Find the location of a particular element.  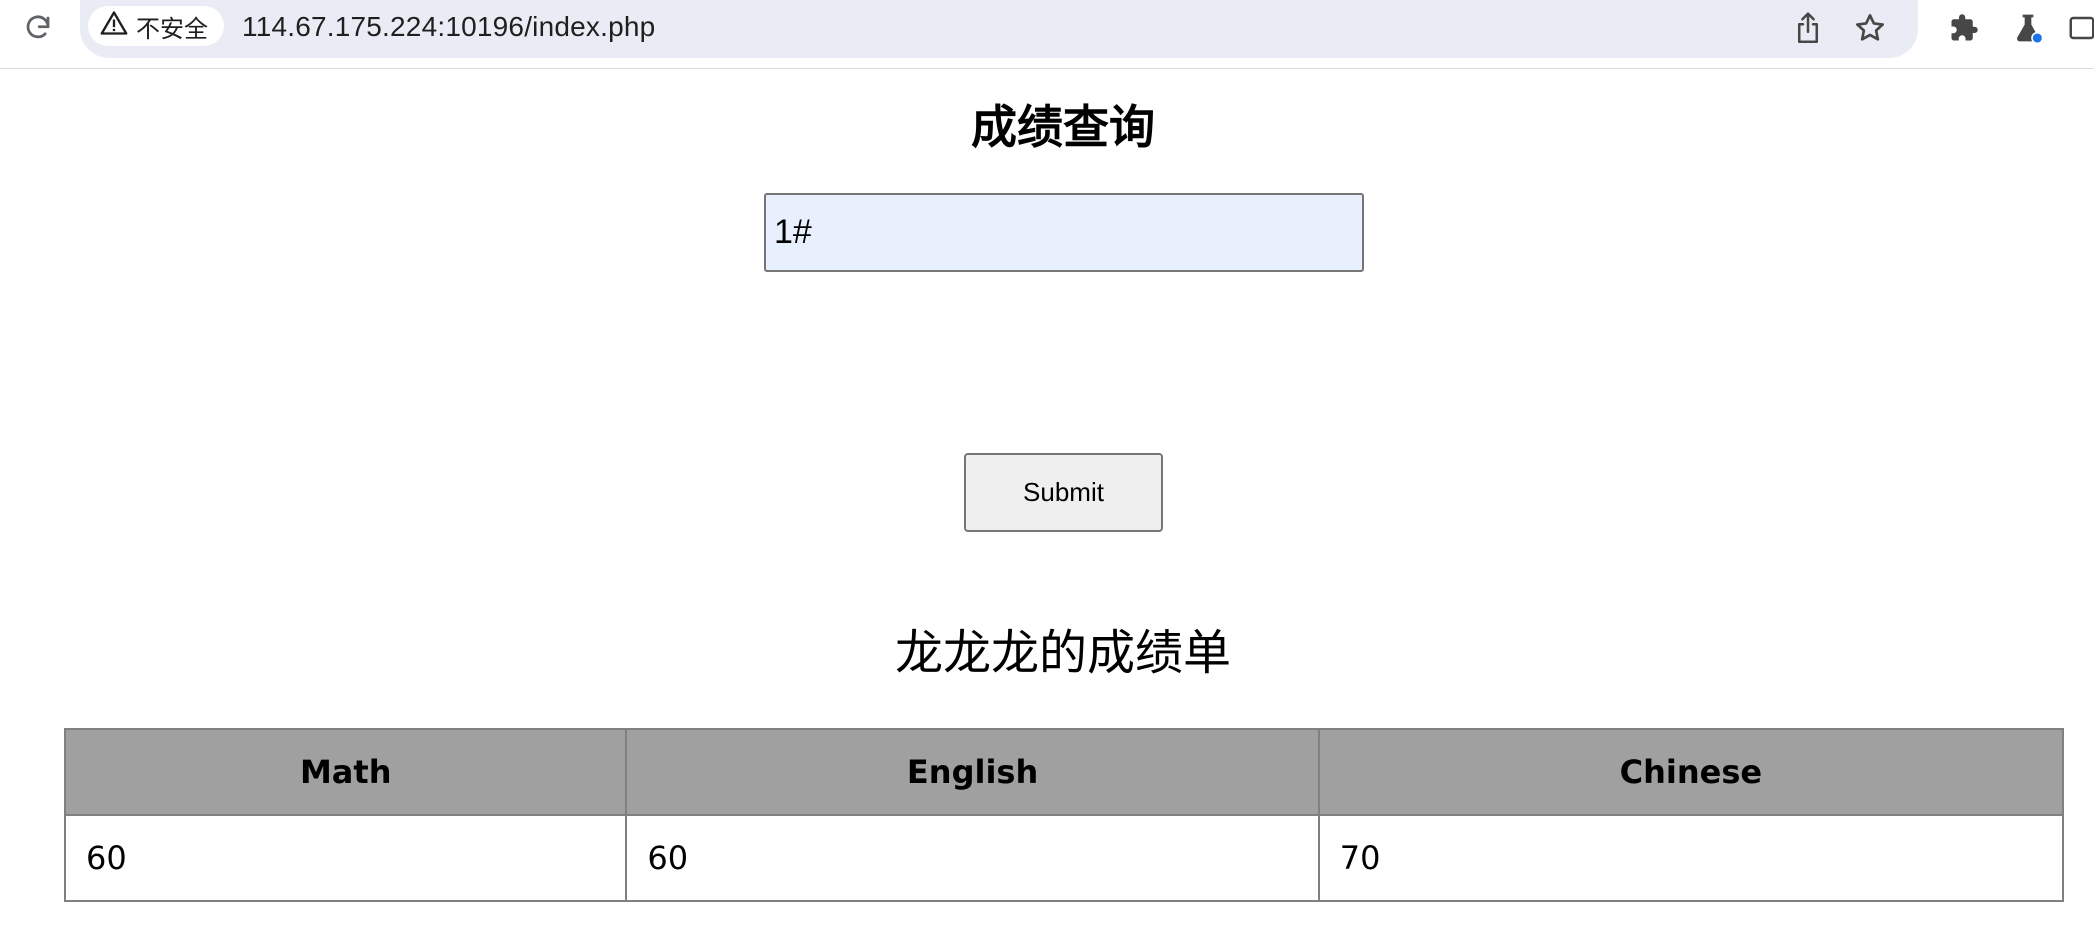

labs-flask-icon is located at coordinates (2028, 28).